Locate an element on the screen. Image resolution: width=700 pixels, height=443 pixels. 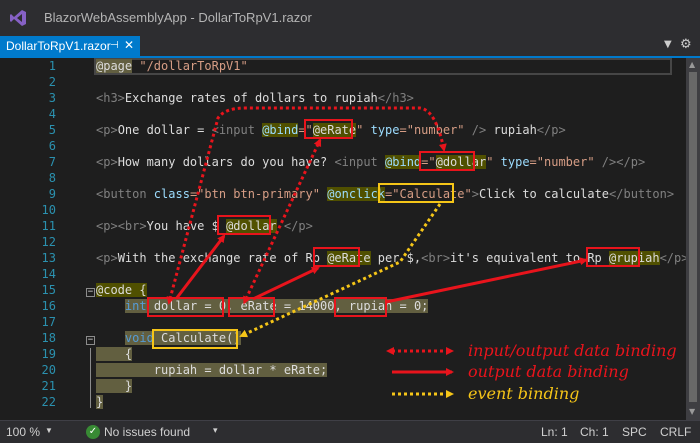
status-bar: 100 % ▼ ✓ No issues found ▾ Ln: 1 Ch is located at coordinates (350, 431).